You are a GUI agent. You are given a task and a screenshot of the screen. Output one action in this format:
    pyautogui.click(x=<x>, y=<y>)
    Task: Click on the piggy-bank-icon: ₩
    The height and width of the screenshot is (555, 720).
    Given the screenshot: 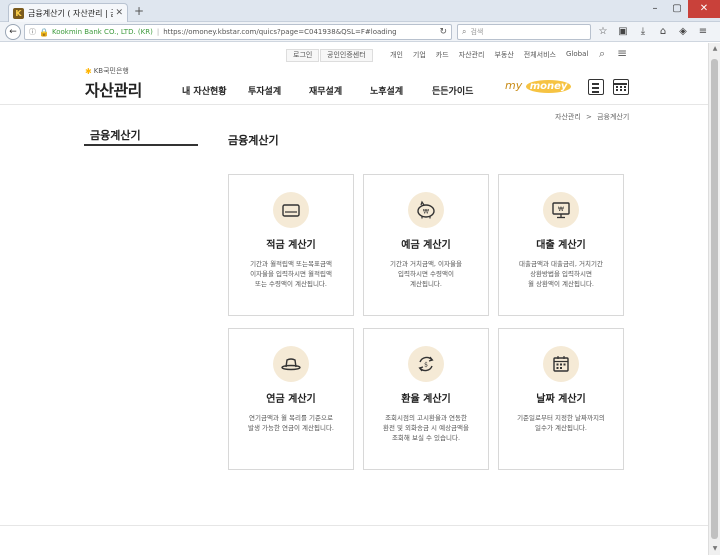 What is the action you would take?
    pyautogui.click(x=426, y=210)
    